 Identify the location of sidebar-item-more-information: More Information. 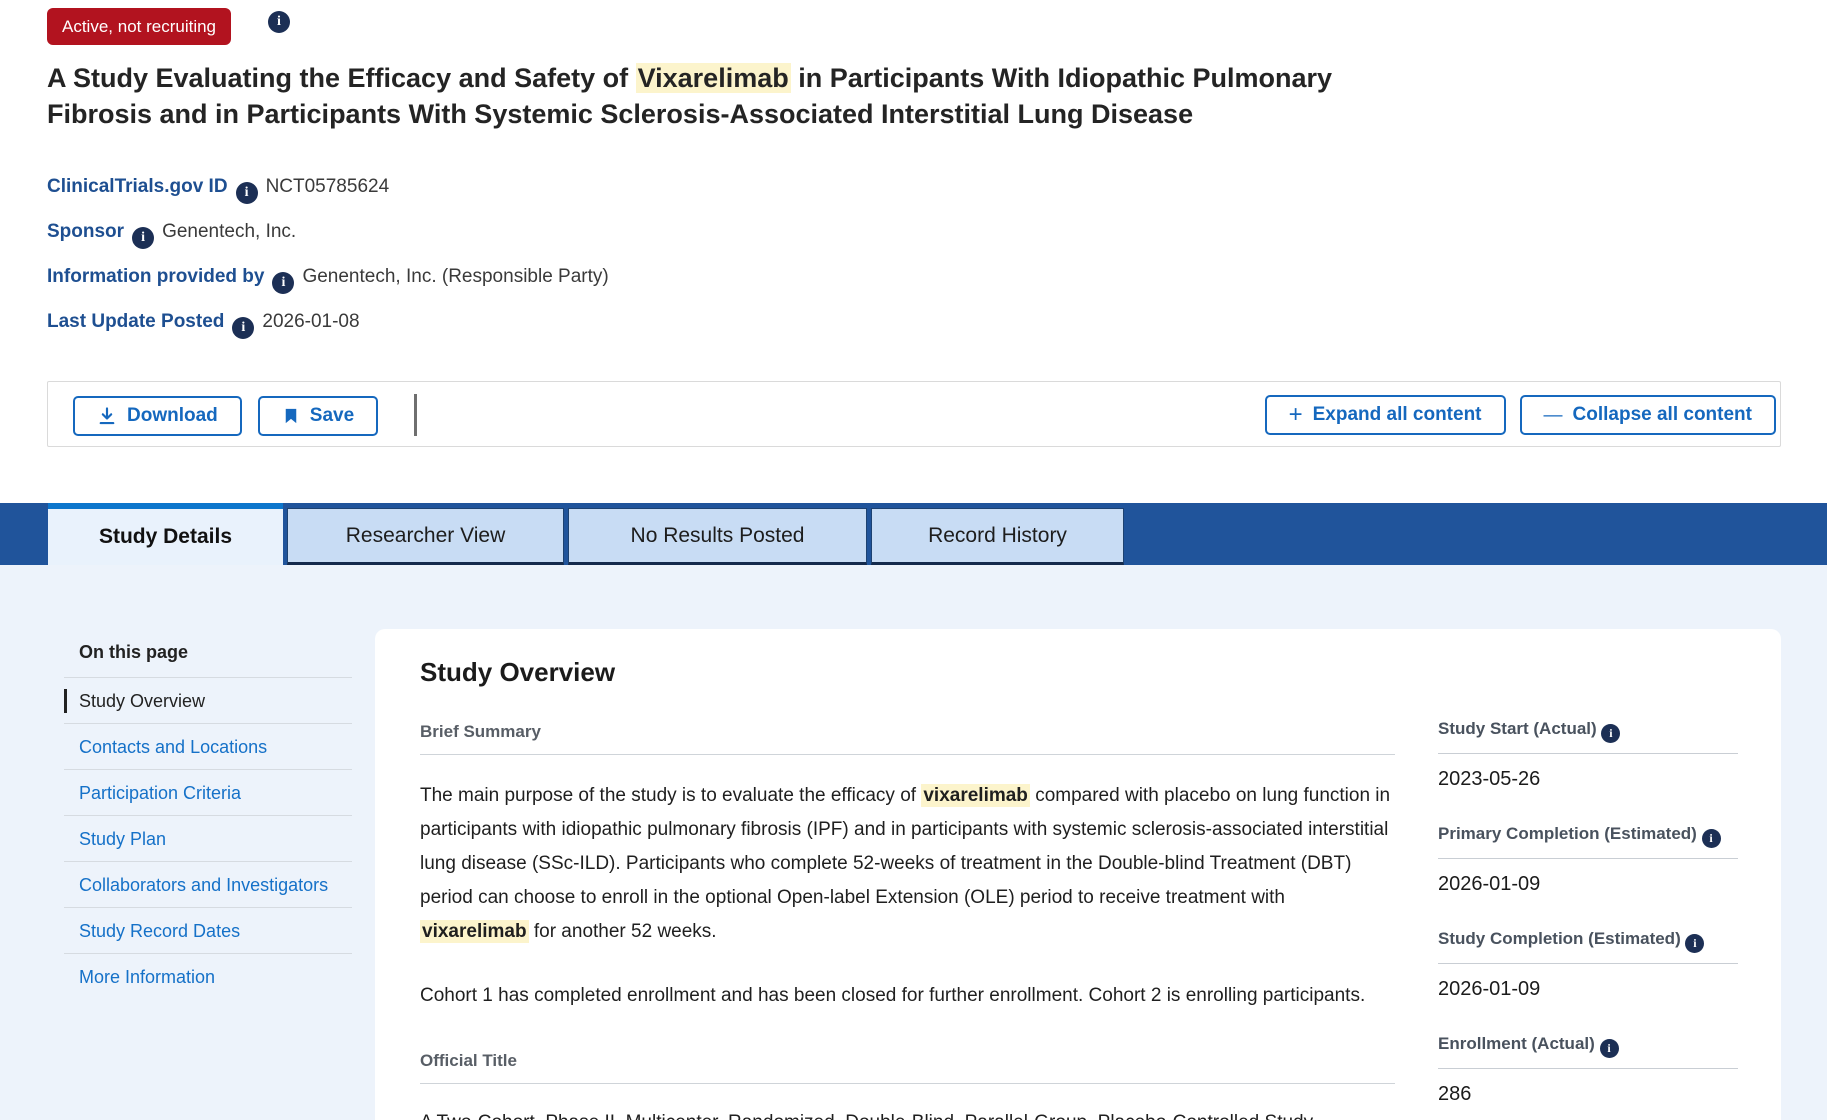
(208, 976).